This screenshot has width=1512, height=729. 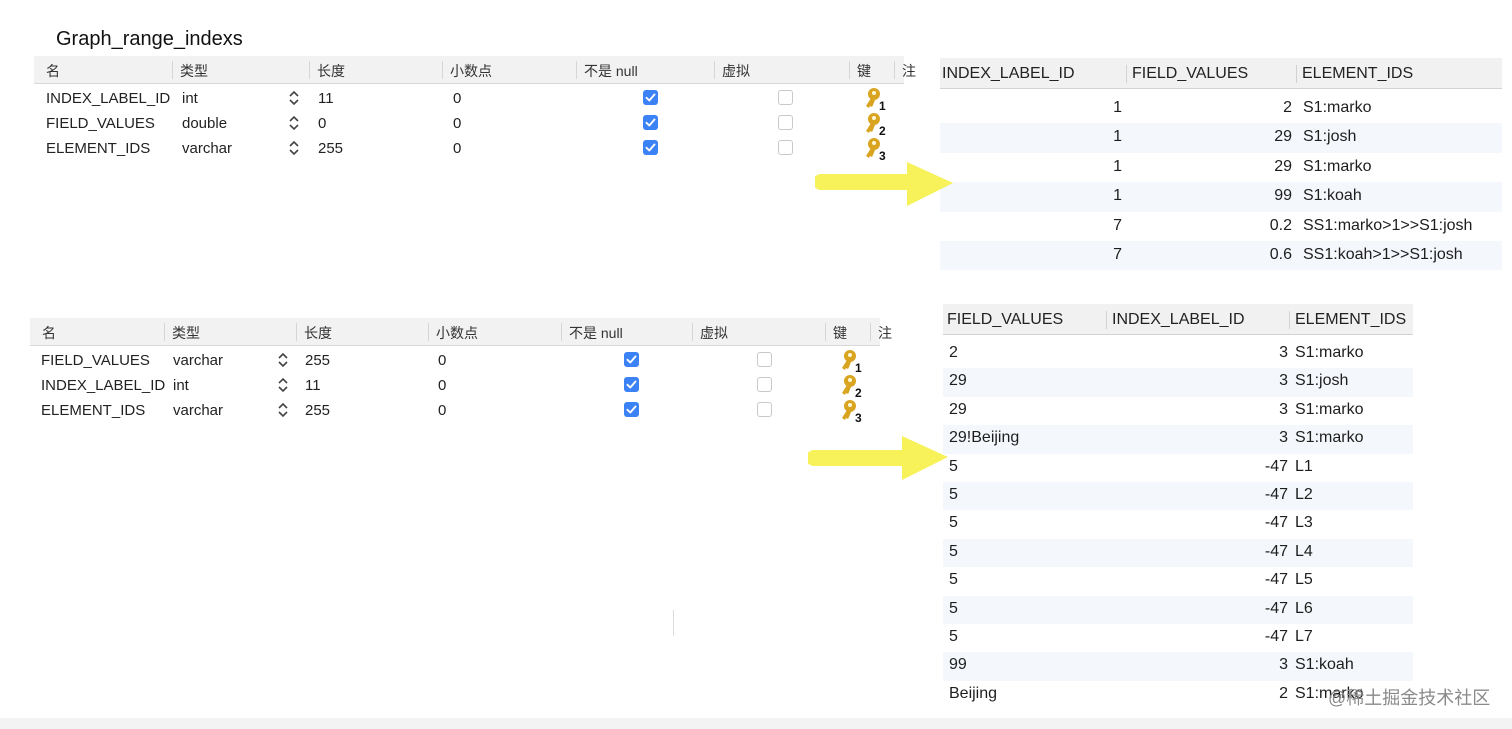 What do you see at coordinates (204, 123) in the screenshot?
I see `field-type: double` at bounding box center [204, 123].